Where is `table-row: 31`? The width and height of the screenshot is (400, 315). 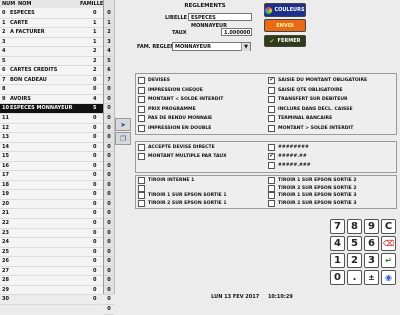 table-row: 31 is located at coordinates (51, 43).